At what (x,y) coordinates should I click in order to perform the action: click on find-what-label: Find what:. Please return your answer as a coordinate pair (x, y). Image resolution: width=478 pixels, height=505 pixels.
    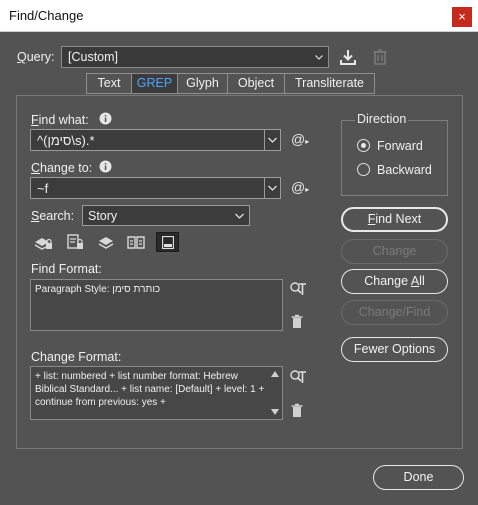
    Looking at the image, I should click on (60, 120).